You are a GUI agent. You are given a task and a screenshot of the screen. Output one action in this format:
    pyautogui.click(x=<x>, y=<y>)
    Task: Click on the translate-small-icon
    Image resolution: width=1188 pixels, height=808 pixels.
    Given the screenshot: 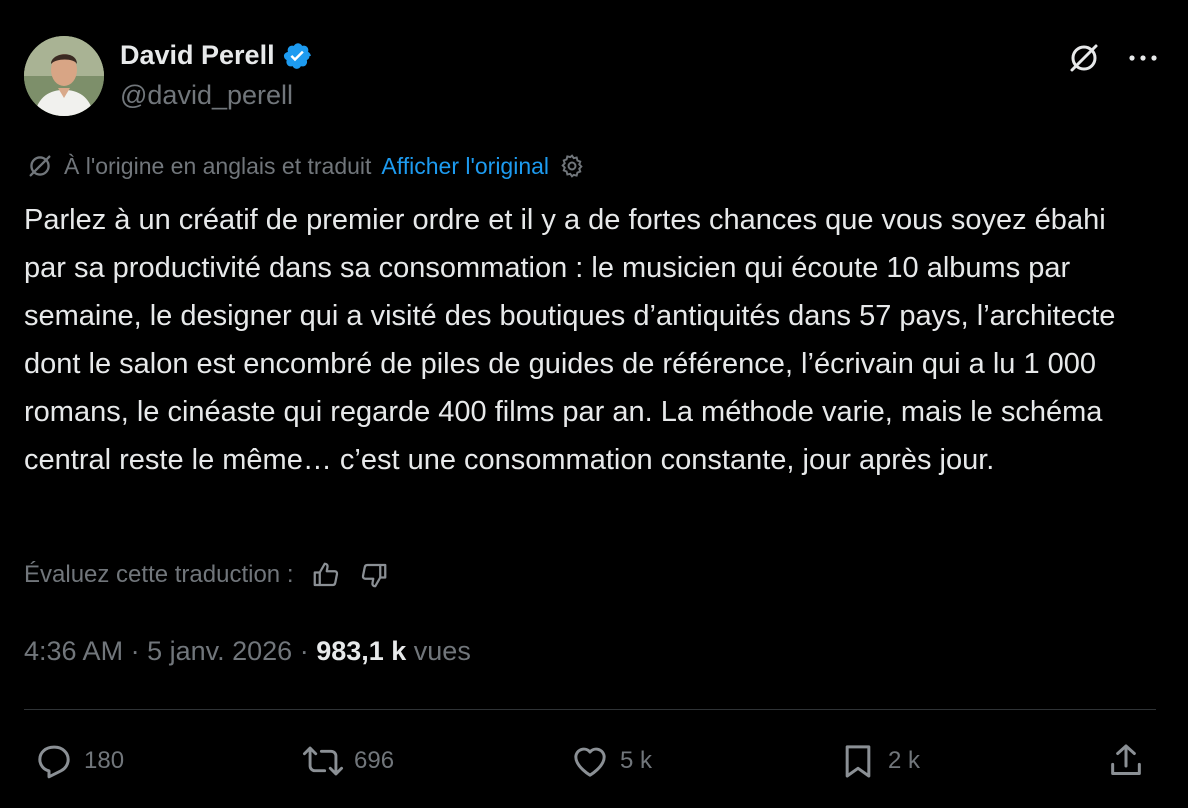 What is the action you would take?
    pyautogui.click(x=40, y=166)
    